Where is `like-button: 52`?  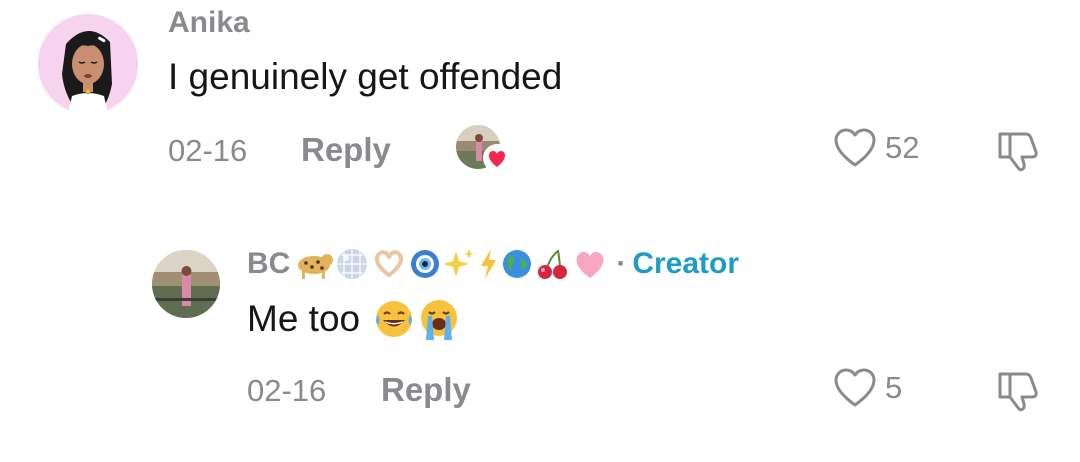 like-button: 52 is located at coordinates (876, 148).